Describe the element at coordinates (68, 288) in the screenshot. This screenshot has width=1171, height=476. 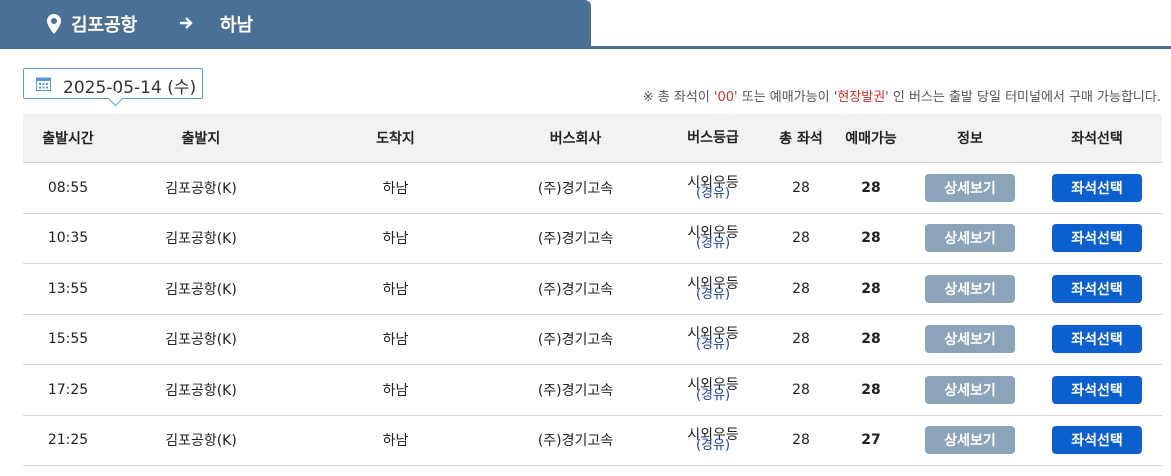
I see `departure-time: 13:55` at that location.